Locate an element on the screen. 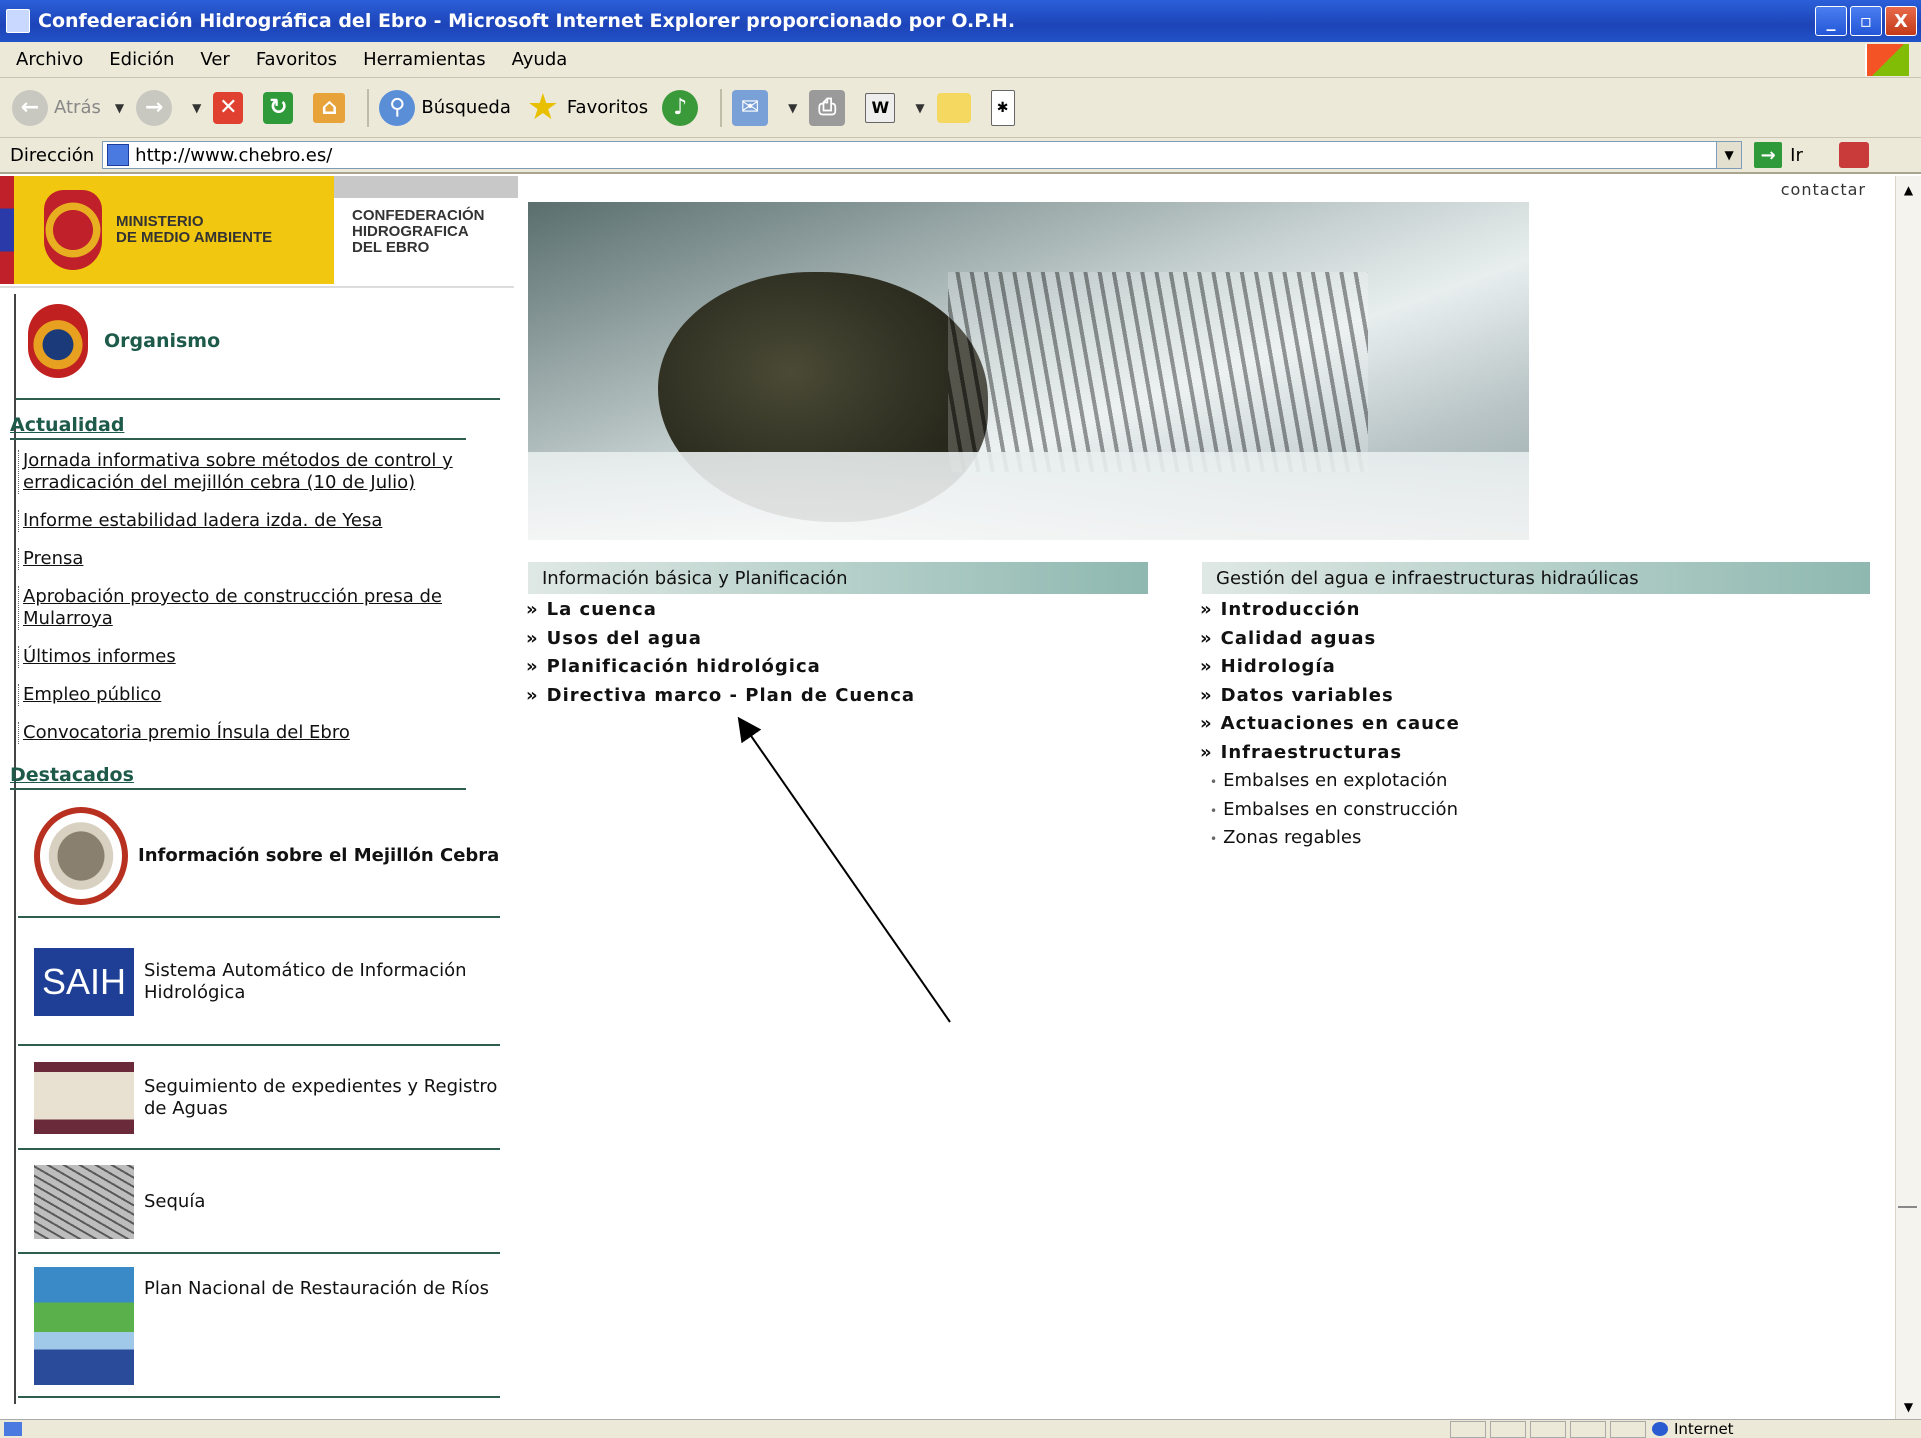  folder-button is located at coordinates (956, 107).